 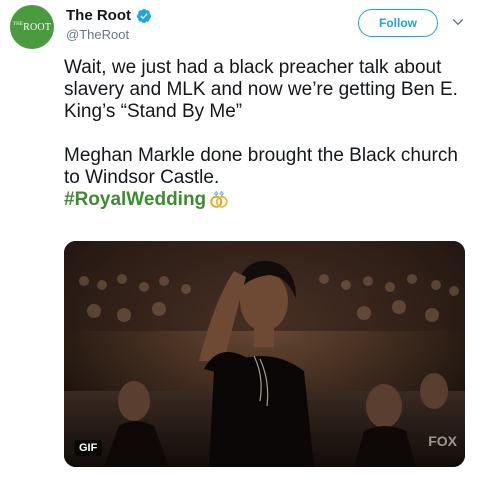 I want to click on avatar-logo: THEROOT, so click(x=32, y=27).